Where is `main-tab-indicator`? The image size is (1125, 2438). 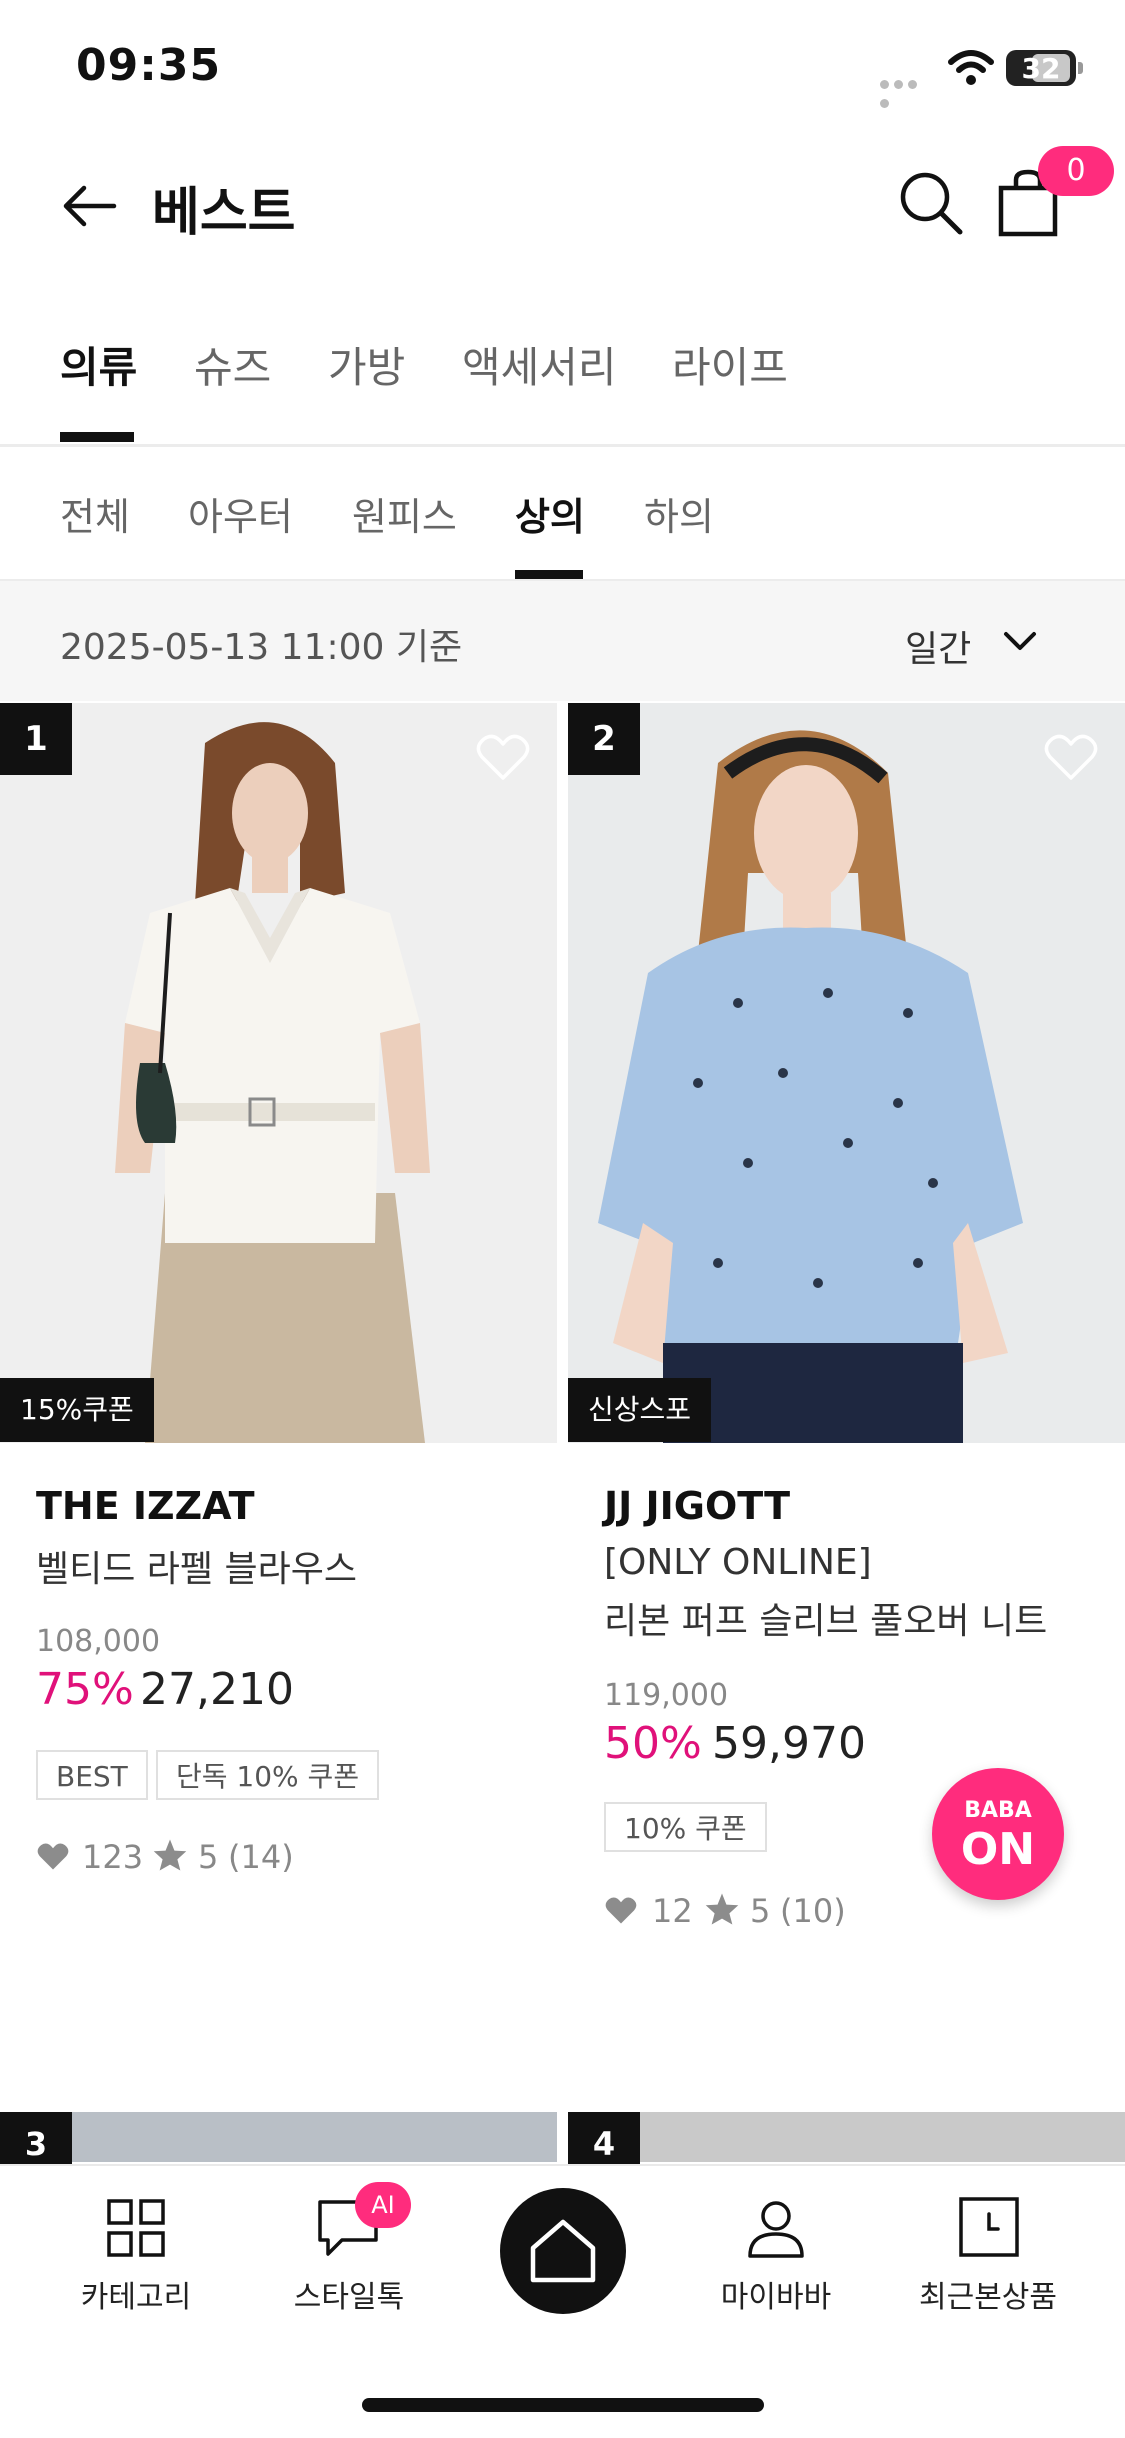
main-tab-indicator is located at coordinates (97, 437).